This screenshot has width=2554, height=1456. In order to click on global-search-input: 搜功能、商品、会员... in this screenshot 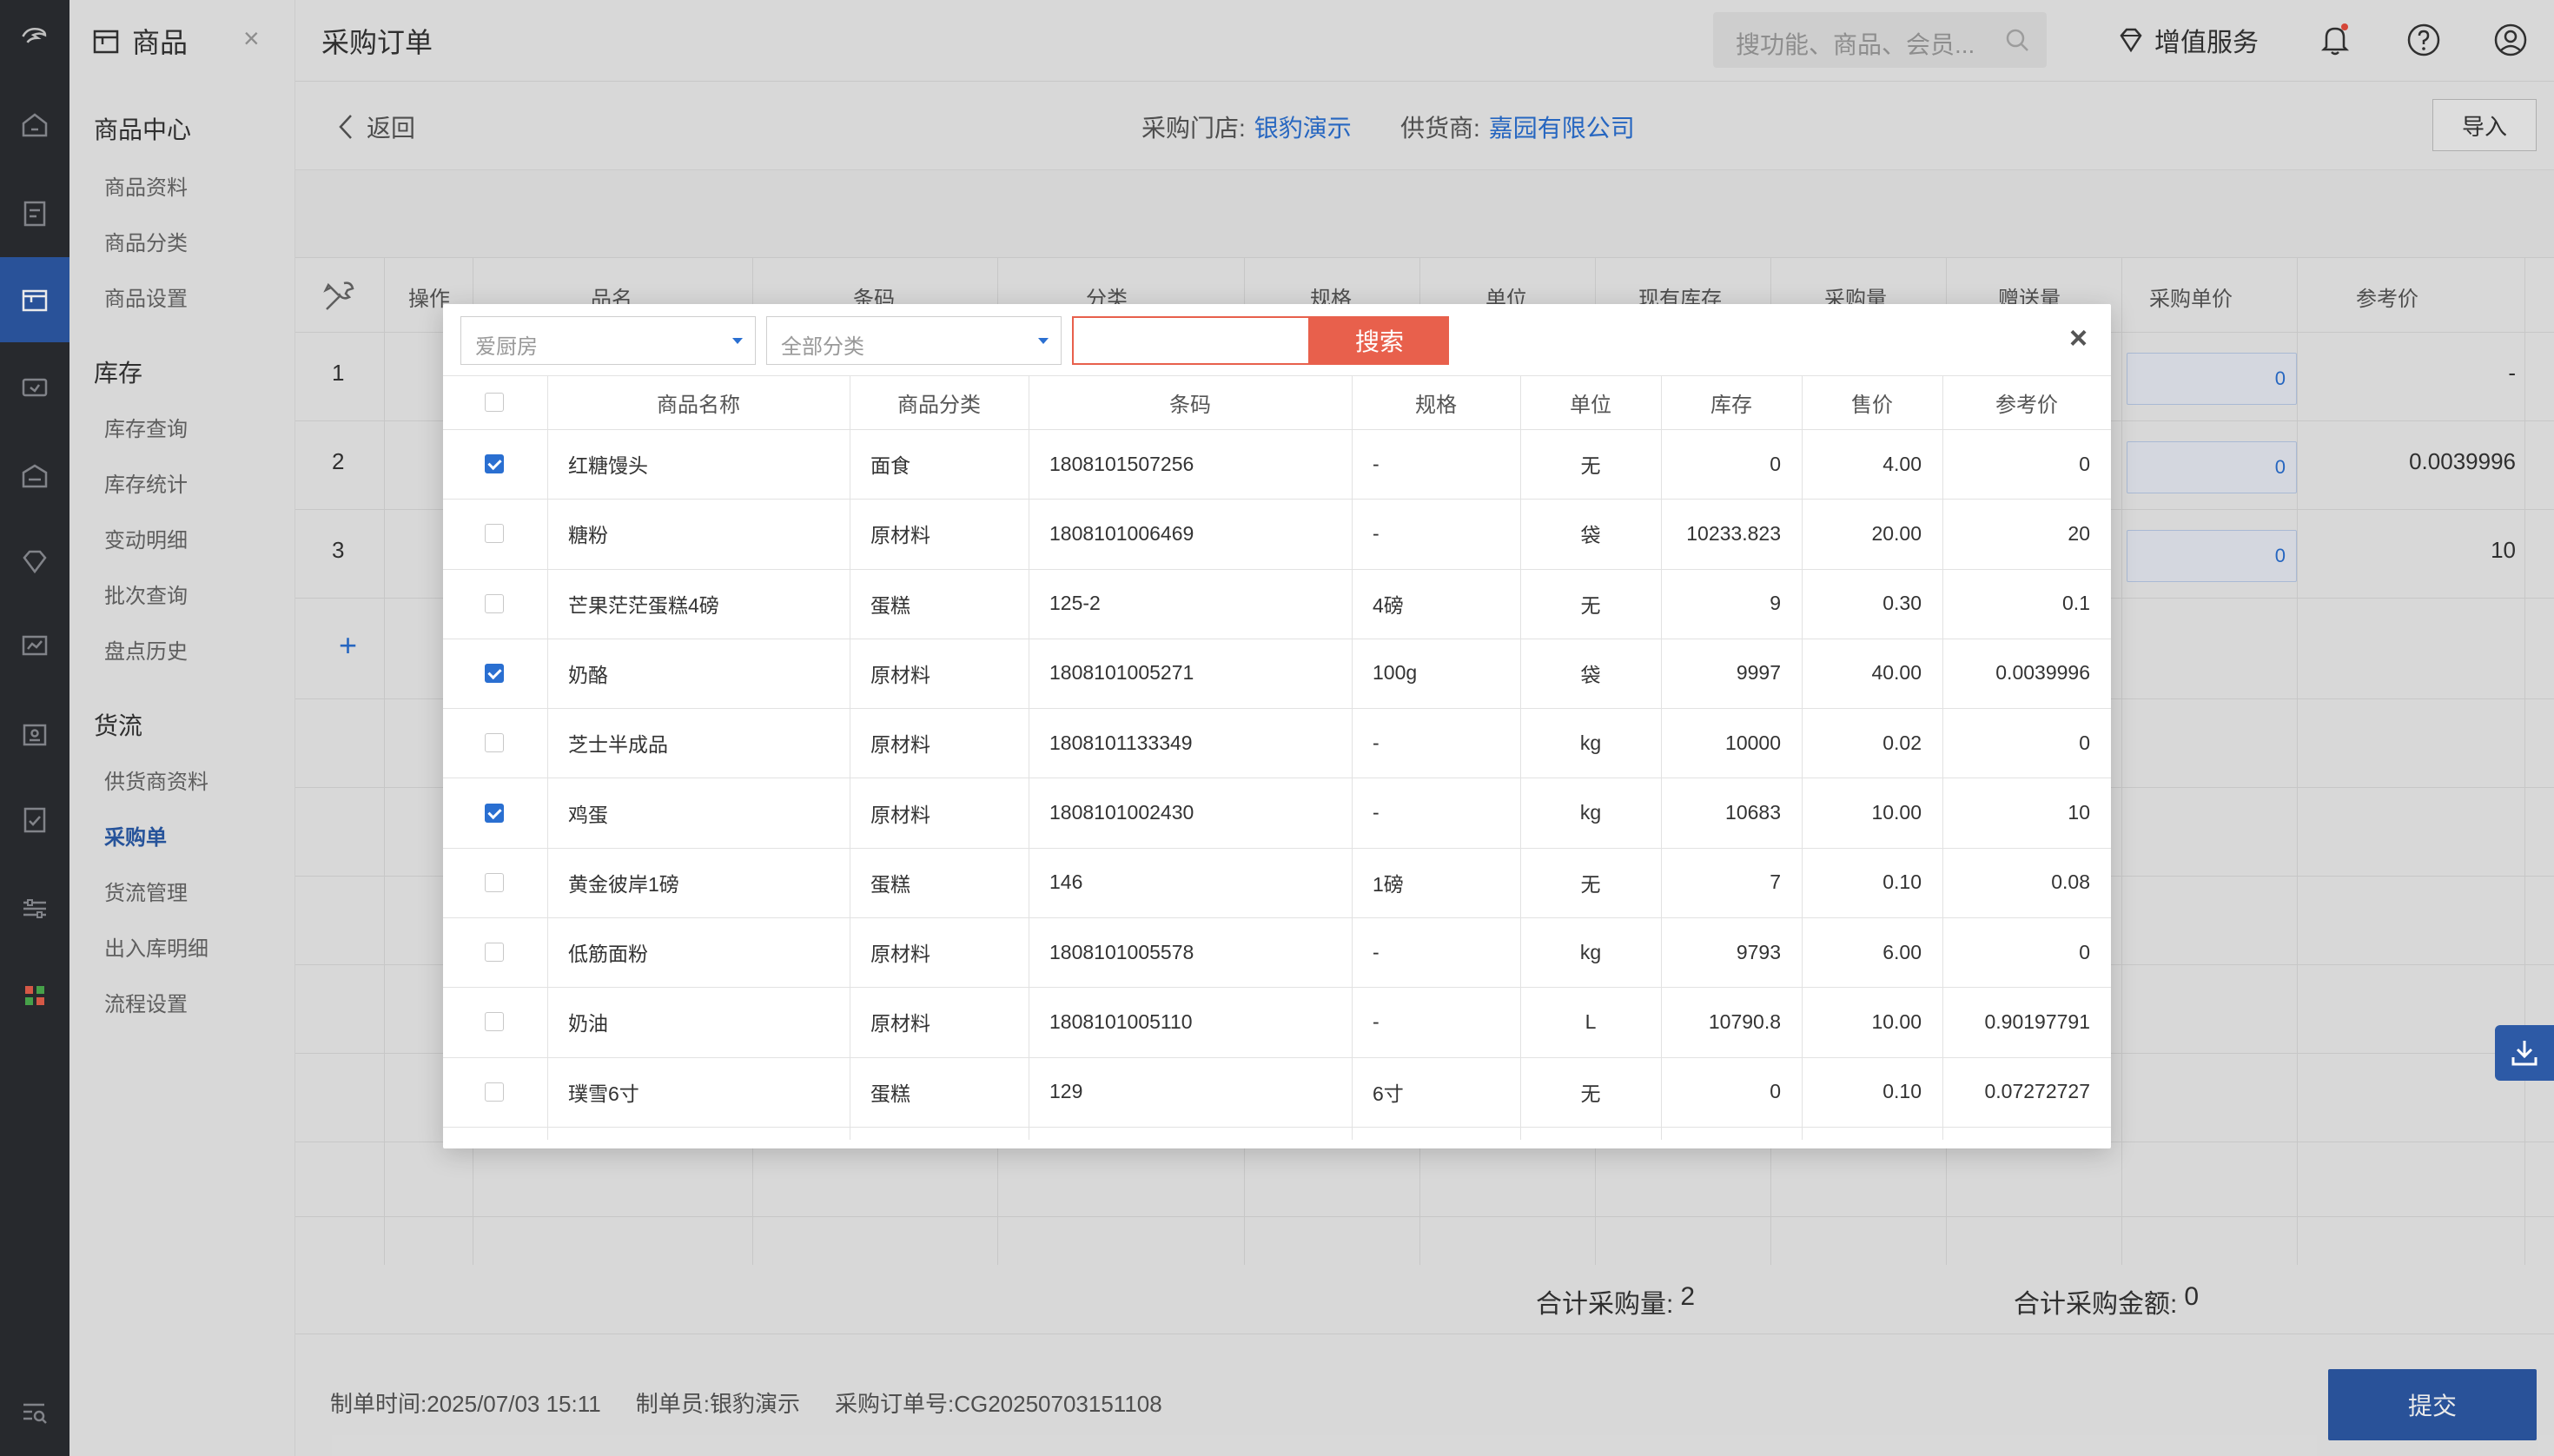, I will do `click(1880, 40)`.